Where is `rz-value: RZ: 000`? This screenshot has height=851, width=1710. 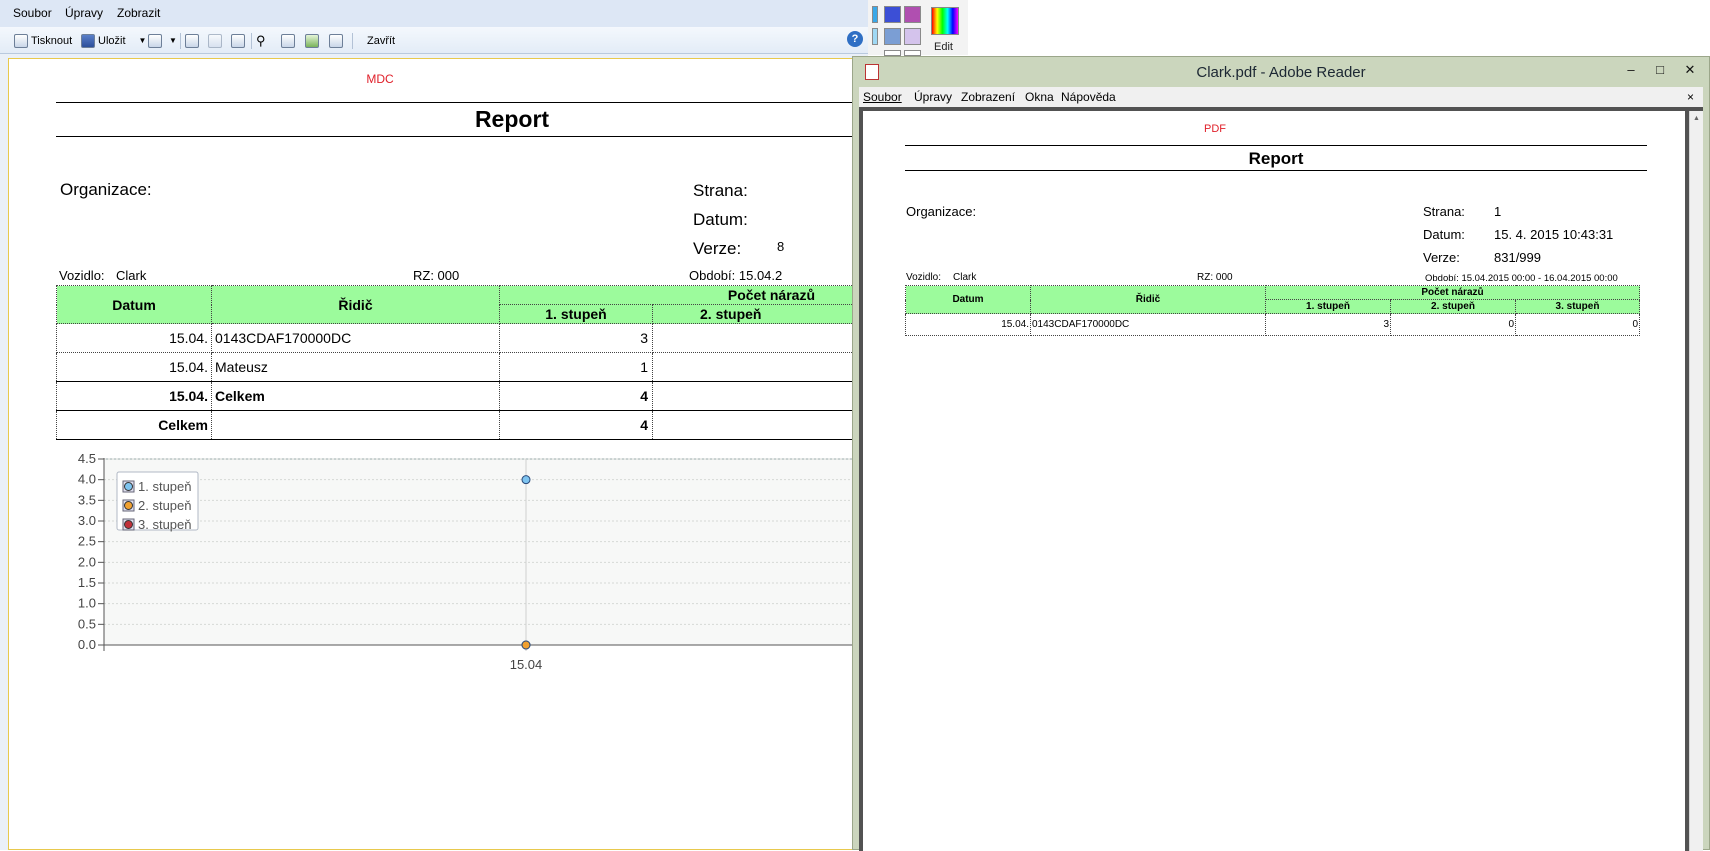
rz-value: RZ: 000 is located at coordinates (436, 275).